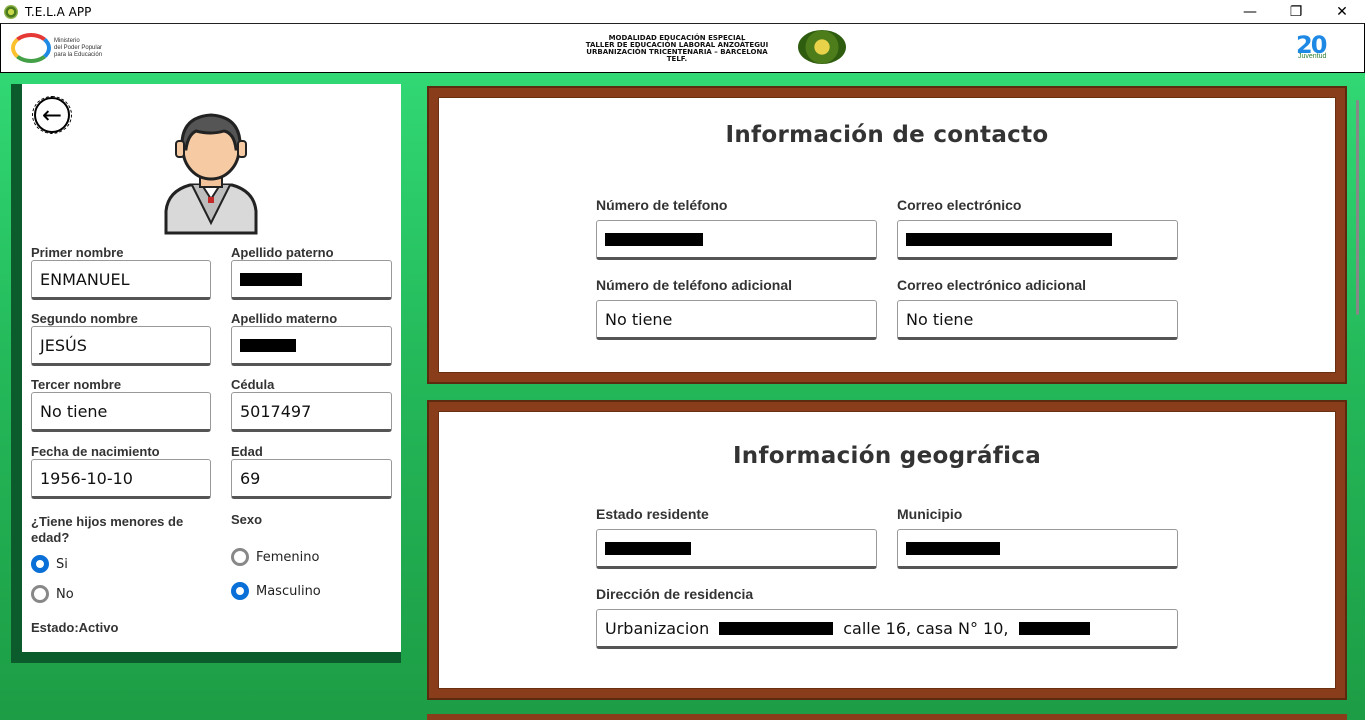 This screenshot has width=1365, height=720. What do you see at coordinates (75, 627) in the screenshot?
I see `status-text: Estado:Activo` at bounding box center [75, 627].